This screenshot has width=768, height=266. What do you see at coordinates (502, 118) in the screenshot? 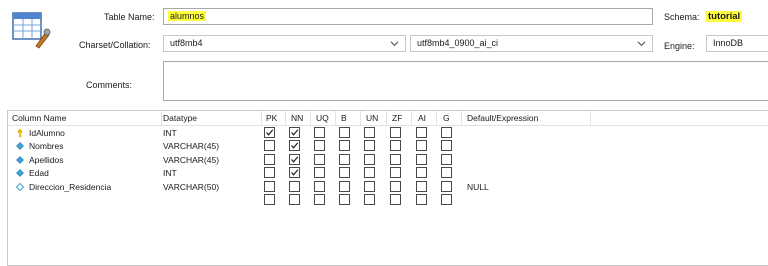
I see `header-default-expression: Default/Expression` at bounding box center [502, 118].